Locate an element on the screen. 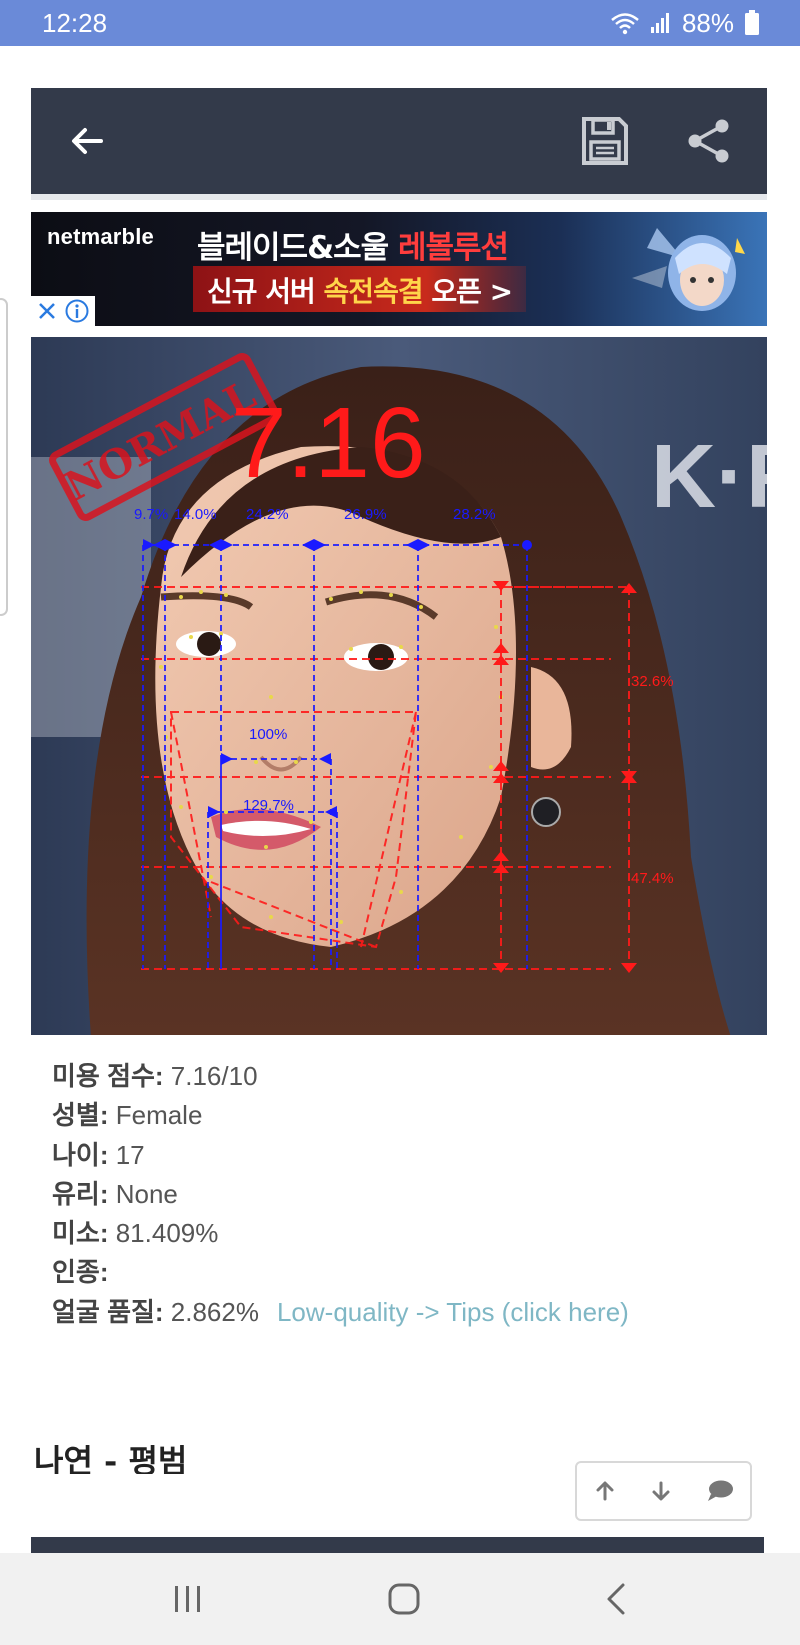 The width and height of the screenshot is (800, 1645). tips-link: Low-quality -> Tips (click here) is located at coordinates (453, 1312).